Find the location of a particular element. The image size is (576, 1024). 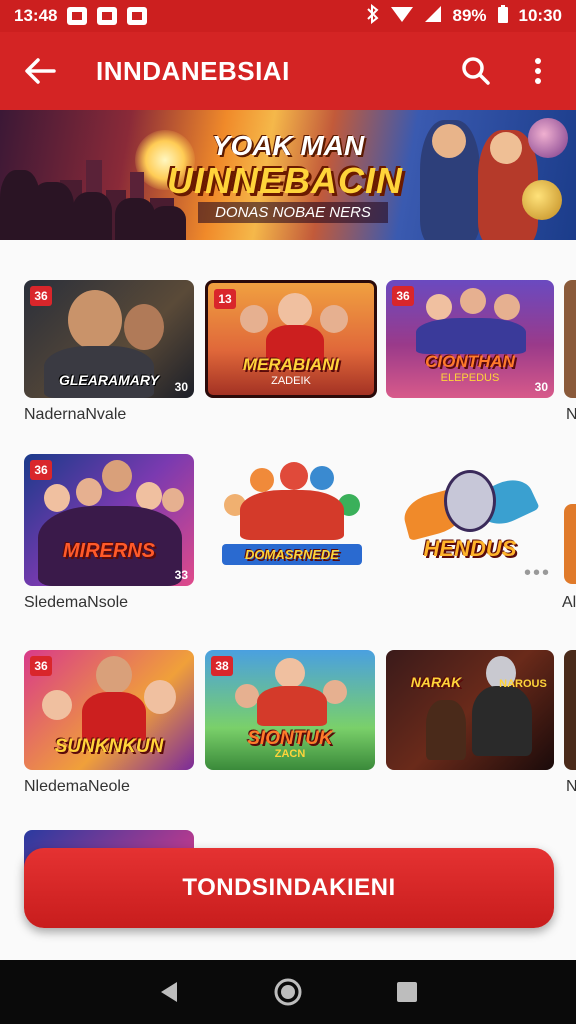

game-card: NARAK NAROUS is located at coordinates (470, 710).